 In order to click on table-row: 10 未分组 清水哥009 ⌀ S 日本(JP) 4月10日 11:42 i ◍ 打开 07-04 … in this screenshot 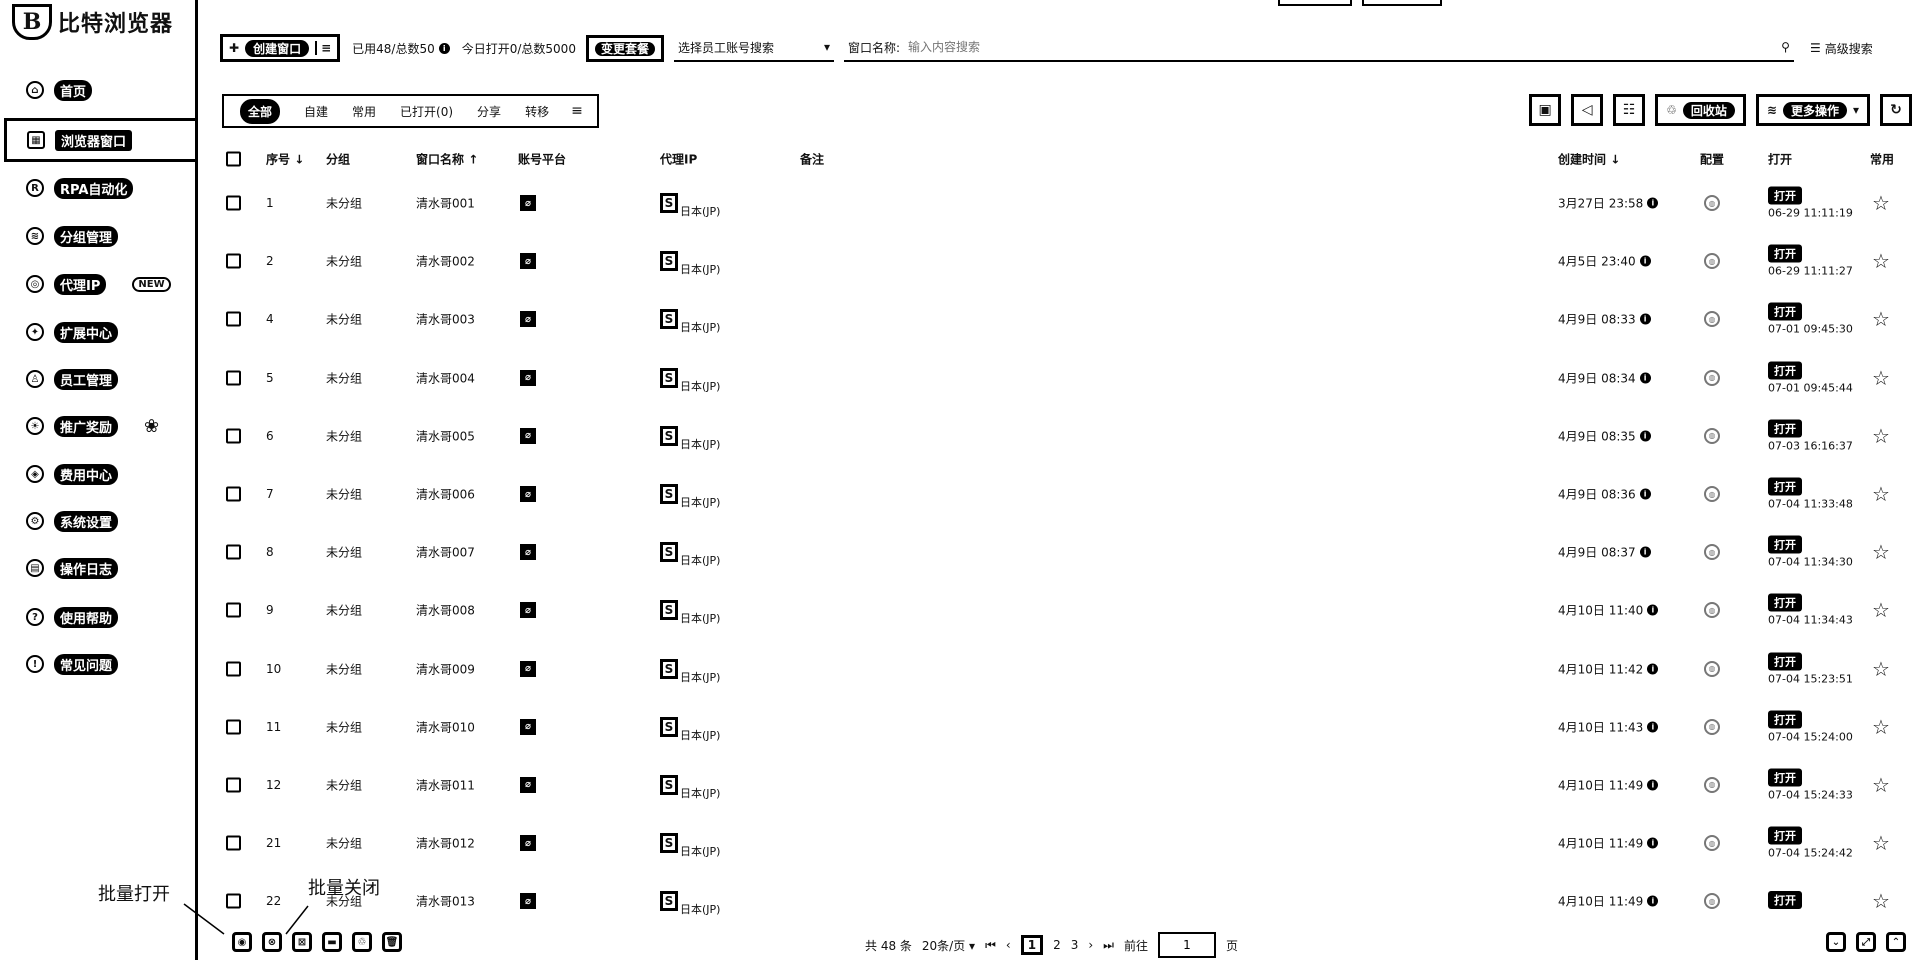, I will do `click(1067, 669)`.